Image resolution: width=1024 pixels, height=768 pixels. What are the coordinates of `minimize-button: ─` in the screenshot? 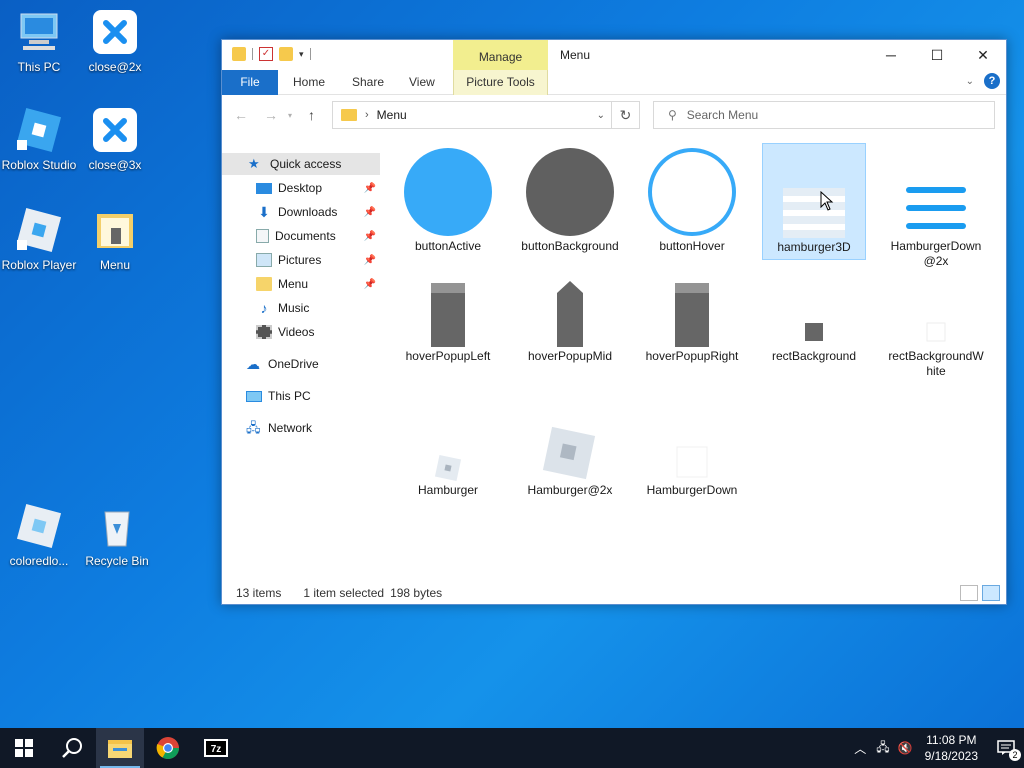 It's located at (891, 55).